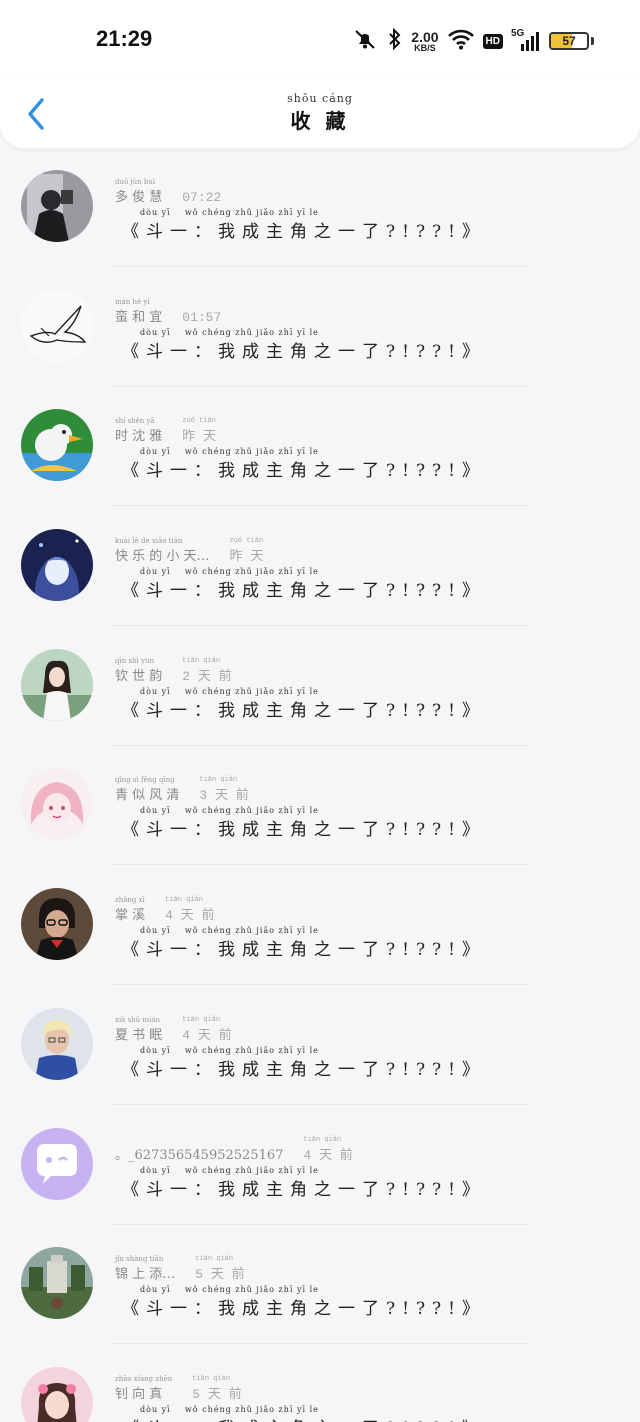 The image size is (640, 1422). I want to click on user-name: duō jùn huì 多 俊 慧, so click(138, 191).